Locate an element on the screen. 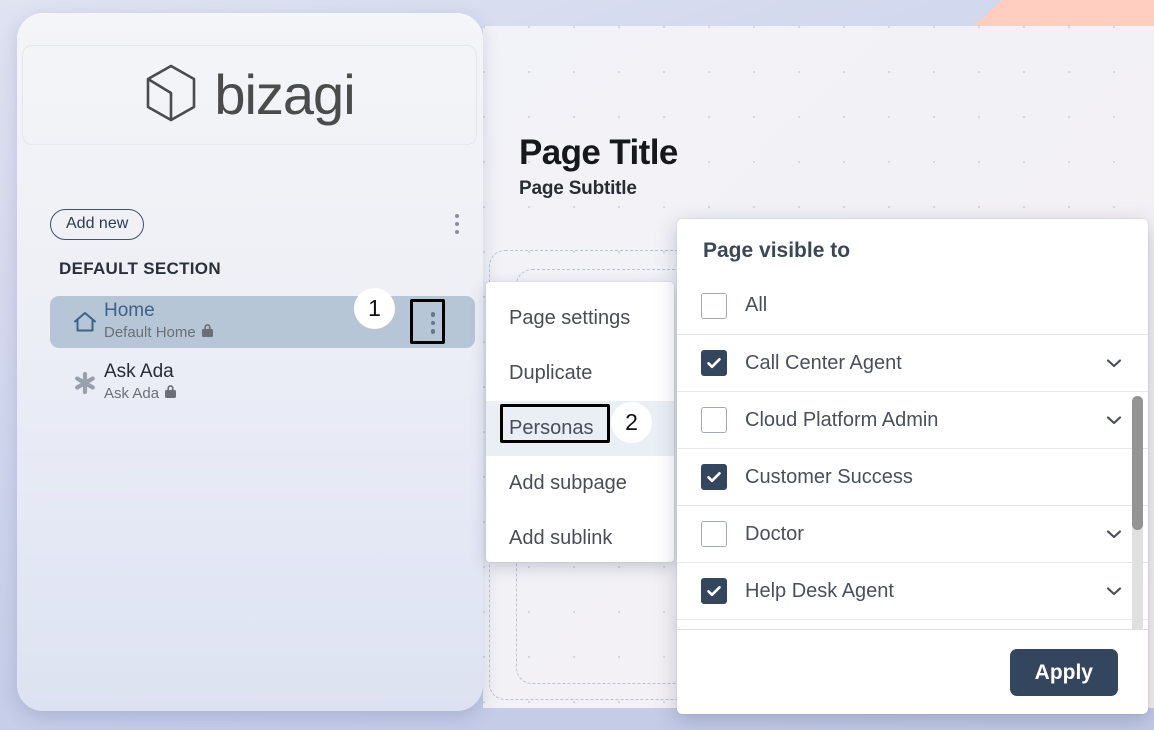 The image size is (1154, 730). personas-list-scrollbar-thumb is located at coordinates (1137, 463).